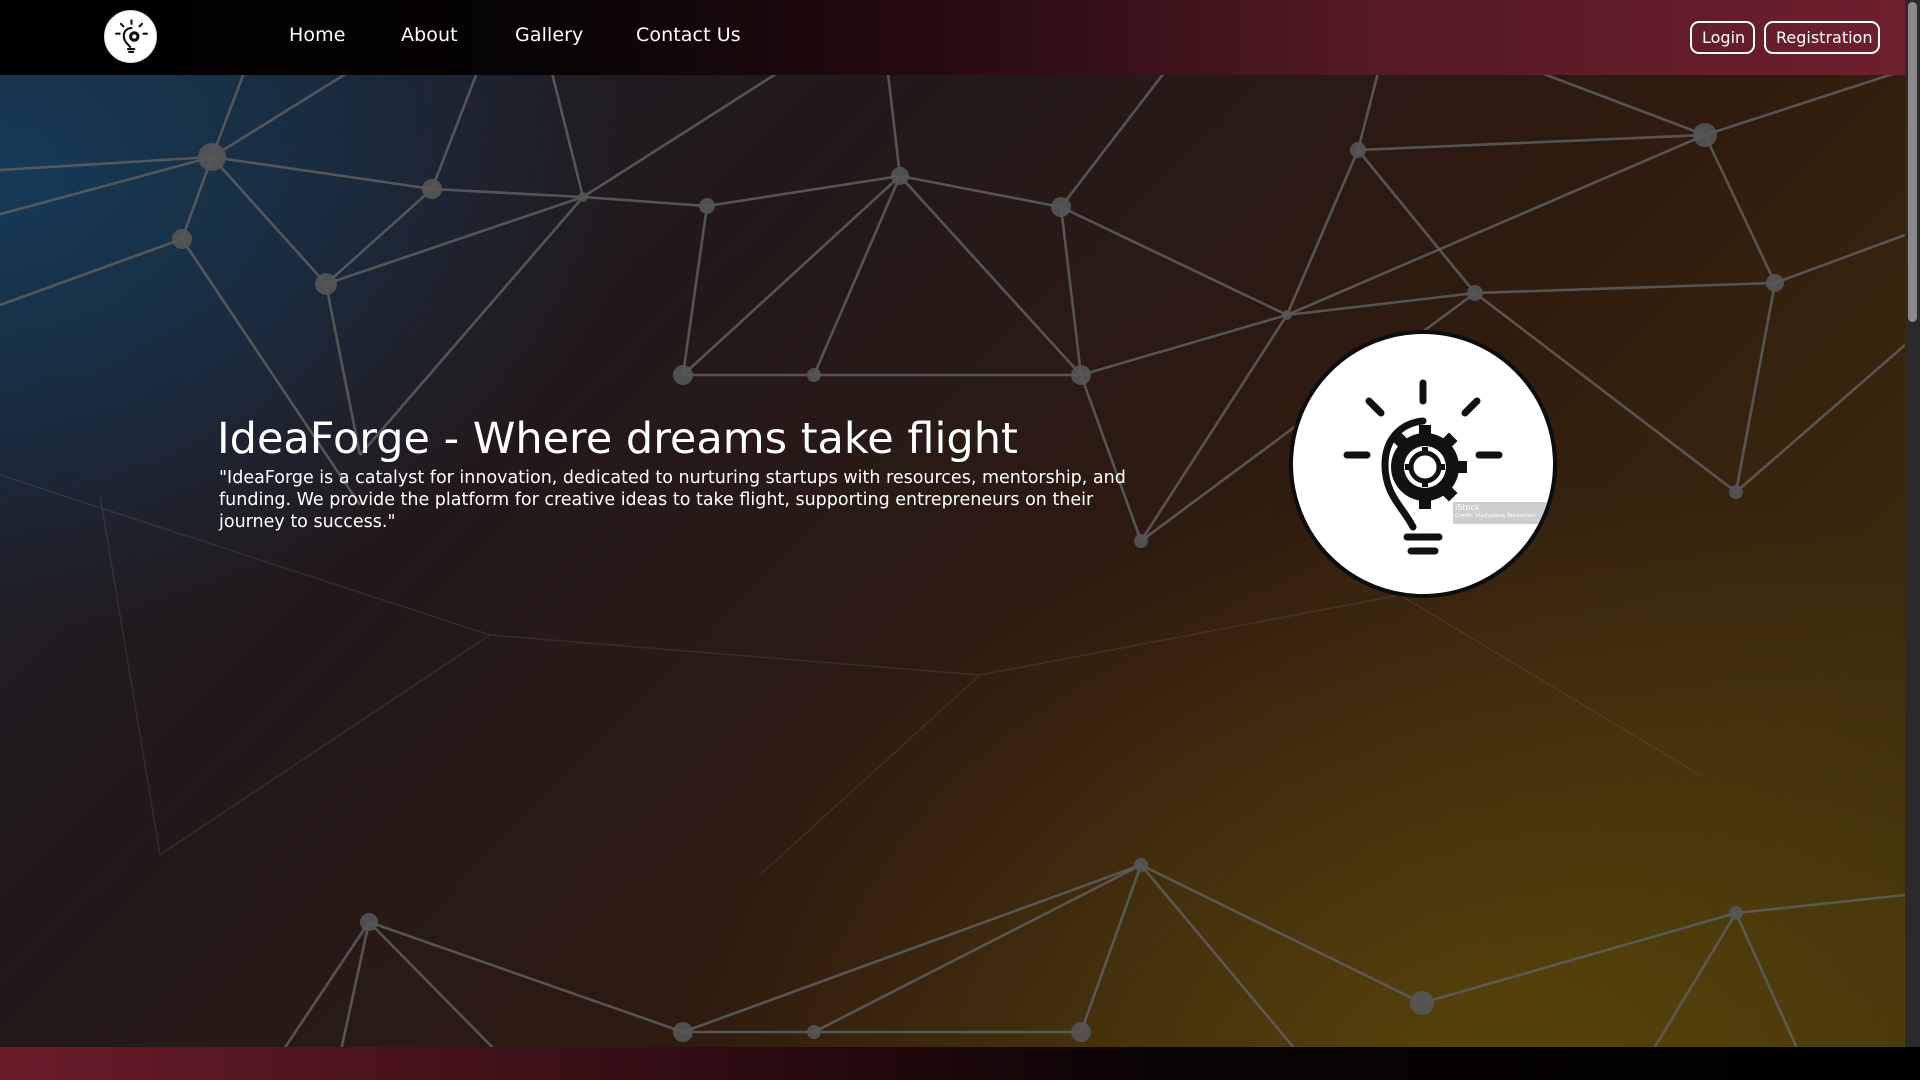 The height and width of the screenshot is (1080, 1920). What do you see at coordinates (1467, 507) in the screenshot?
I see `watermark-title: iStock` at bounding box center [1467, 507].